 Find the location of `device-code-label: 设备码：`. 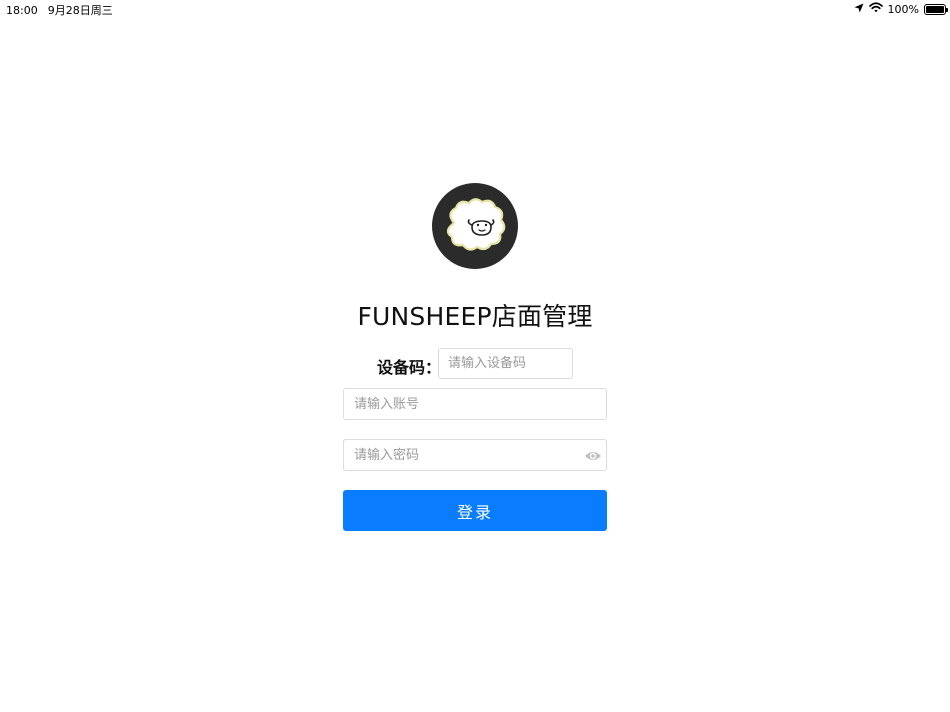

device-code-label: 设备码： is located at coordinates (409, 367).